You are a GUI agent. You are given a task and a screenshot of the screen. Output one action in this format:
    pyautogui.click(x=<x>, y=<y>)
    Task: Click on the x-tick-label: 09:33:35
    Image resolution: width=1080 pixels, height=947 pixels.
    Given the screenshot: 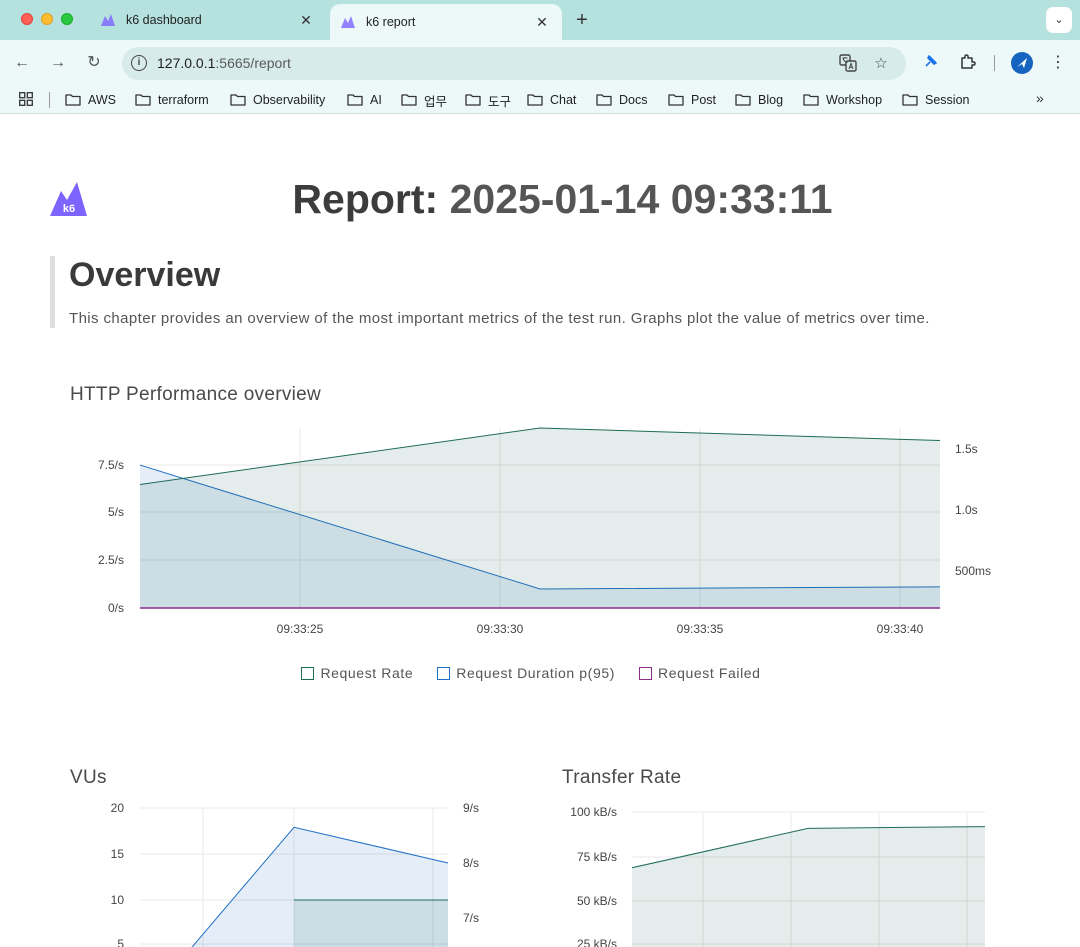 What is the action you would take?
    pyautogui.click(x=700, y=629)
    